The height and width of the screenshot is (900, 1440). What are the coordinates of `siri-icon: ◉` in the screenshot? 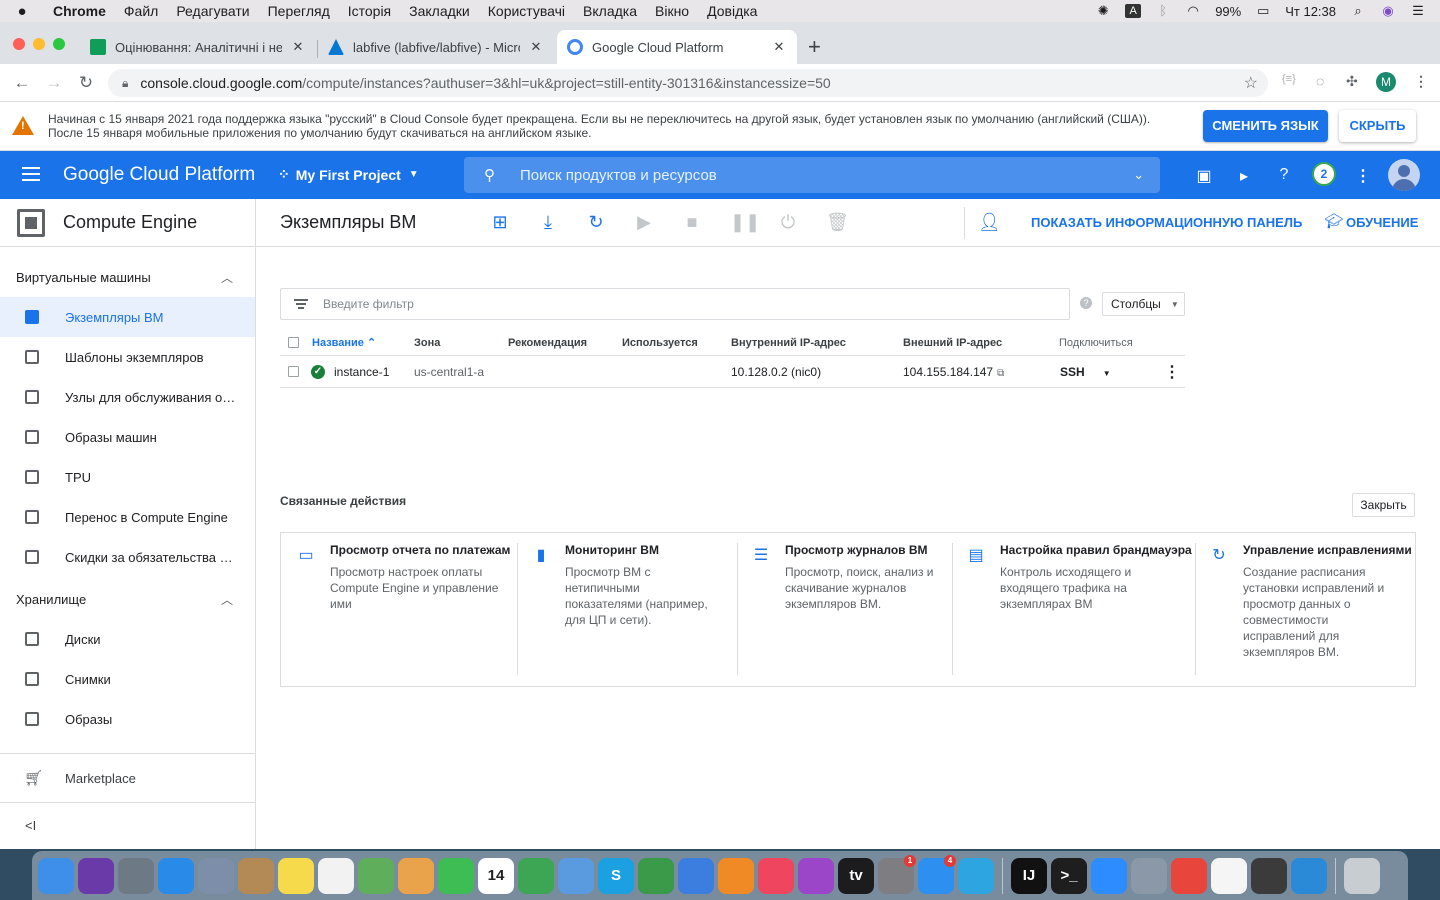 It's located at (1388, 11).